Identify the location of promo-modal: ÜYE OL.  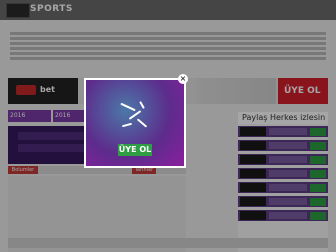
(135, 123).